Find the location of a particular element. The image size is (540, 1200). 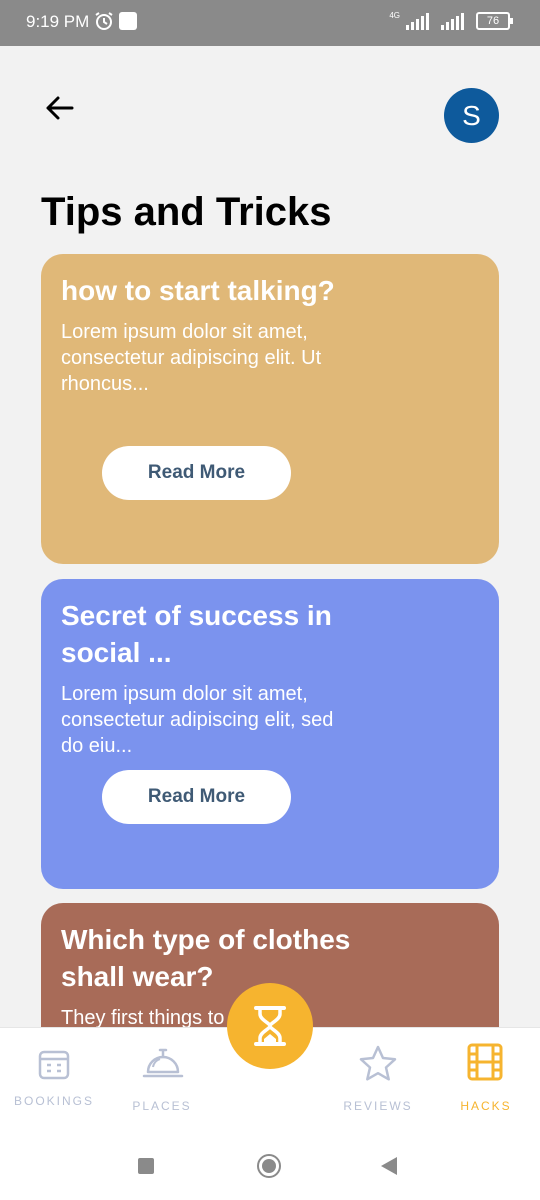

nav-item-bookings: BOOKINGS is located at coordinates (54, 1078).